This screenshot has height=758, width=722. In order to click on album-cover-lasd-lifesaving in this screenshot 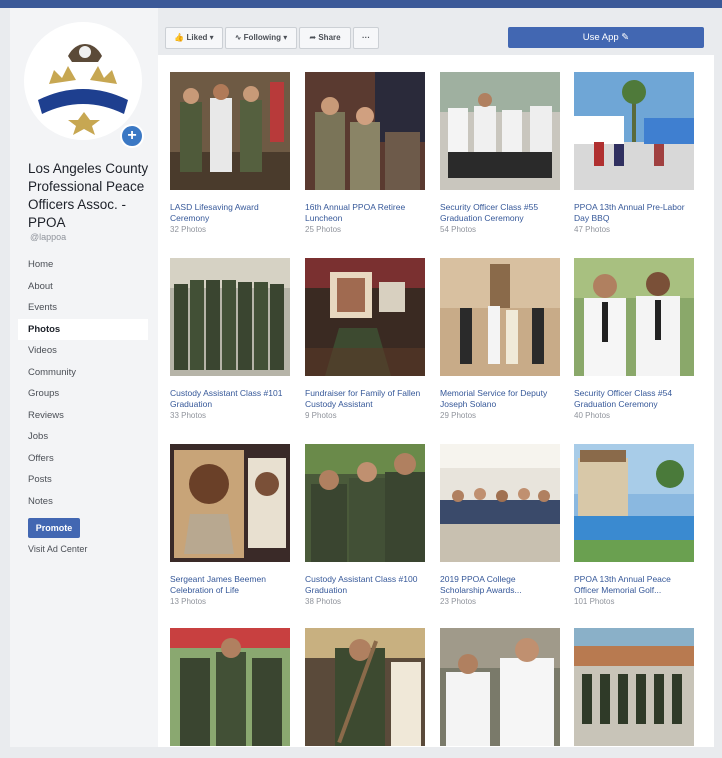, I will do `click(230, 131)`.